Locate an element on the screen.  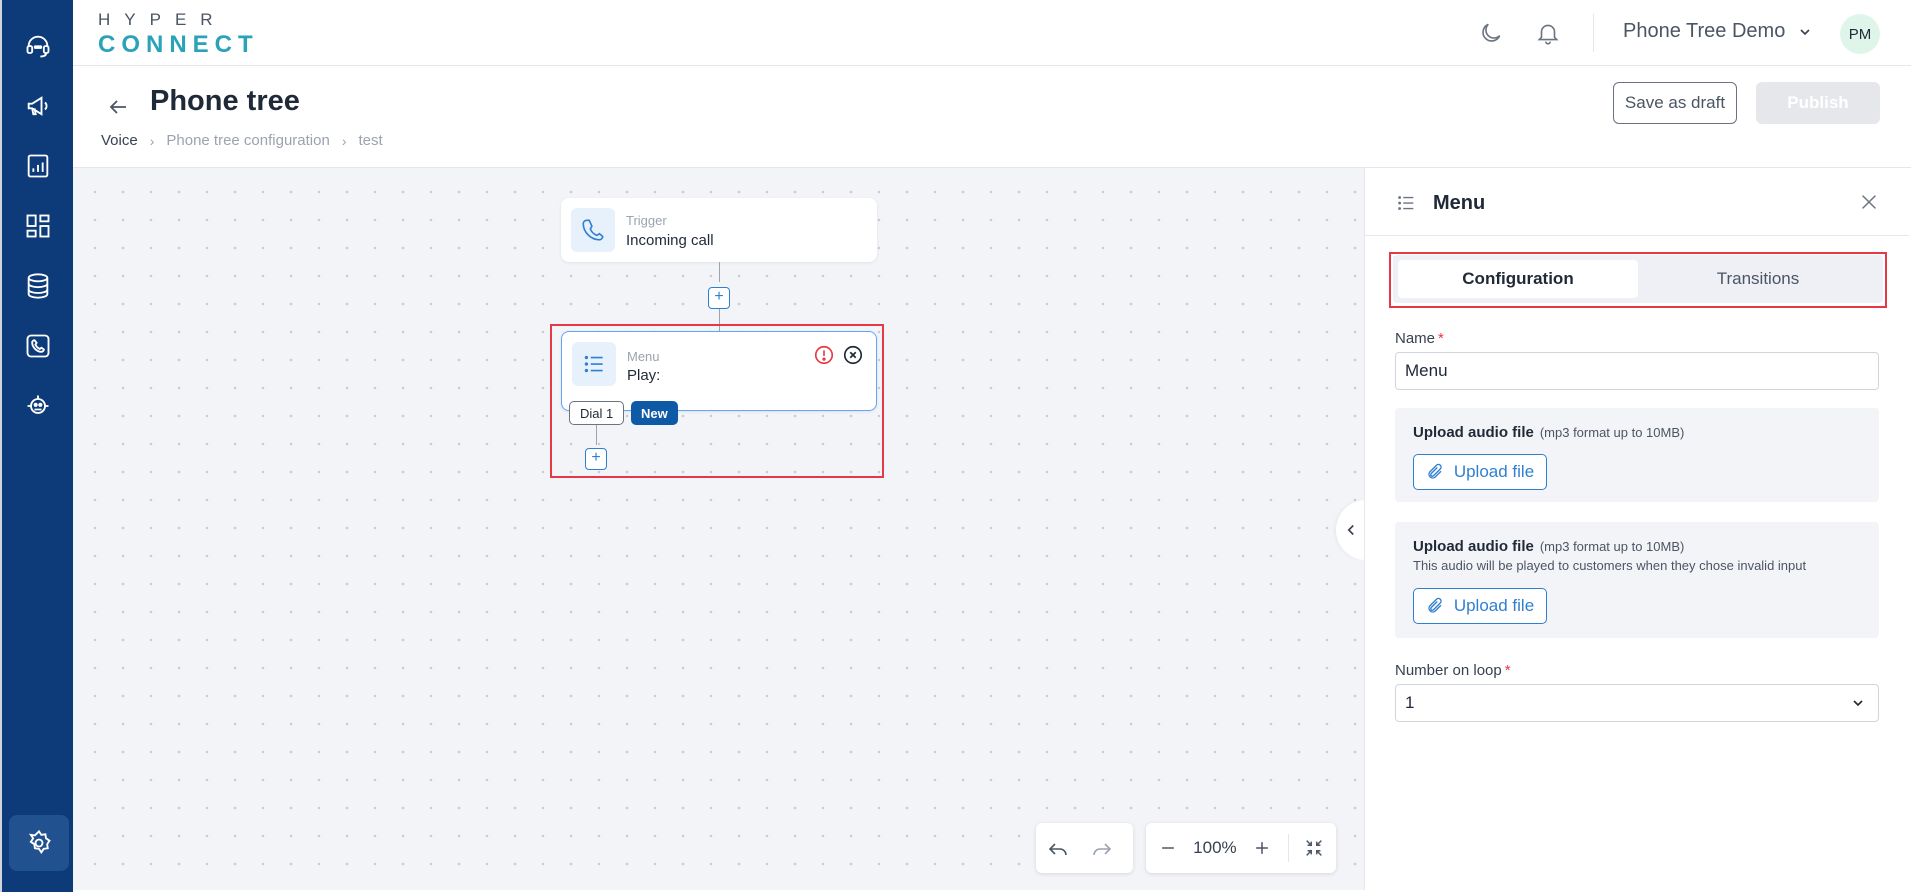
moon-icon is located at coordinates (1491, 32).